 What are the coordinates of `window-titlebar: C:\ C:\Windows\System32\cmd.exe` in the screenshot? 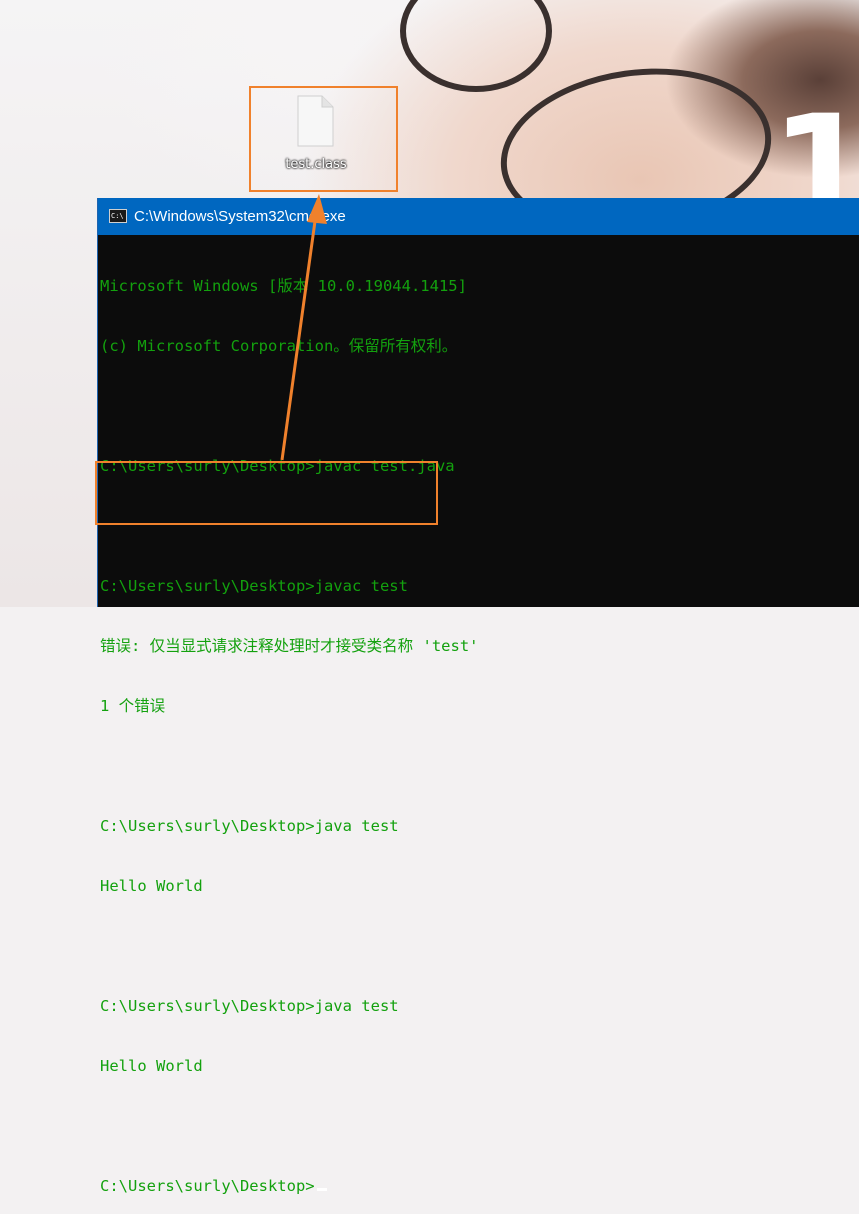 It's located at (478, 216).